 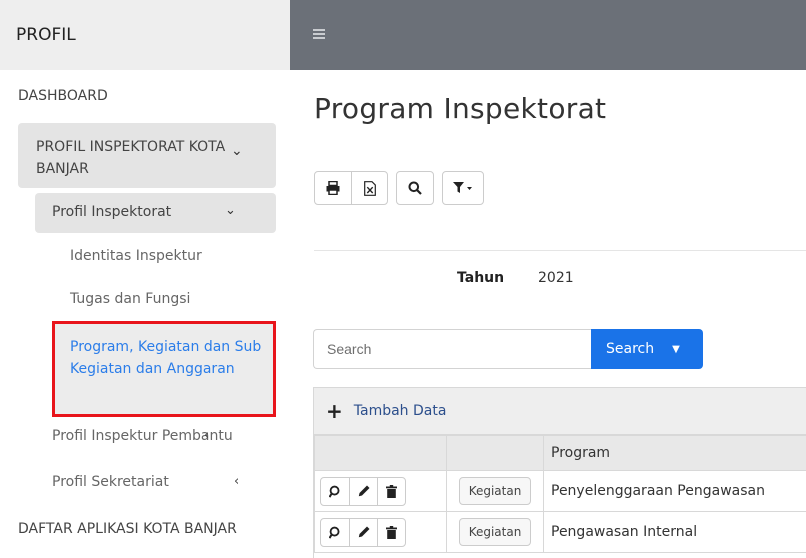 What do you see at coordinates (556, 278) in the screenshot?
I see `tahun-value: 2021` at bounding box center [556, 278].